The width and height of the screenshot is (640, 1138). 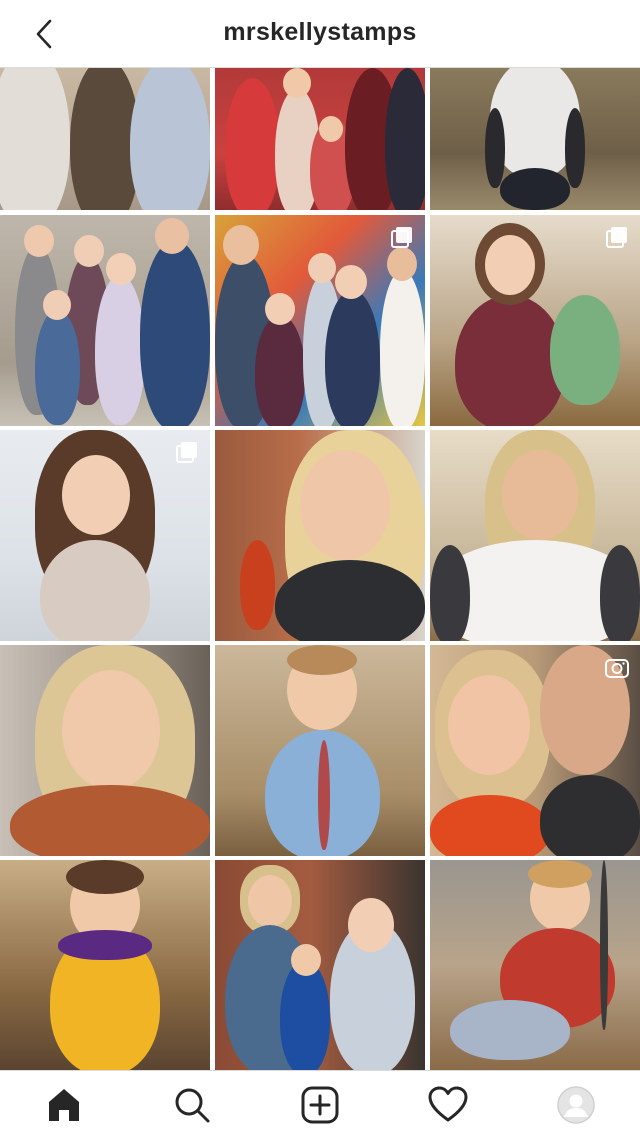 I want to click on search-icon, so click(x=192, y=1105).